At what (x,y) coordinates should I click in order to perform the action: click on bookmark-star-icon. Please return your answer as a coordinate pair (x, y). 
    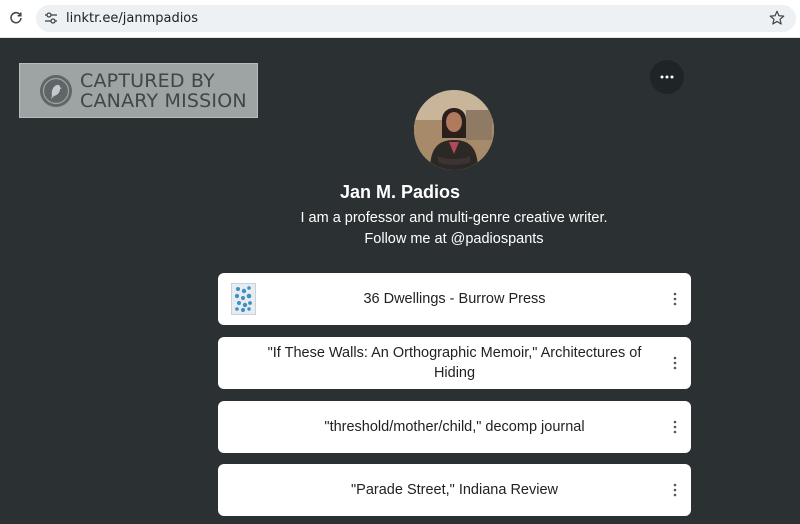
    Looking at the image, I should click on (777, 18).